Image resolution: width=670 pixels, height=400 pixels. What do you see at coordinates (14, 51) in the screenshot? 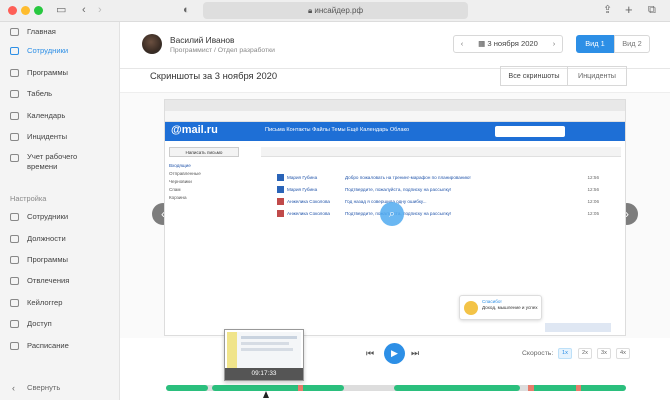
I see `users-icon` at bounding box center [14, 51].